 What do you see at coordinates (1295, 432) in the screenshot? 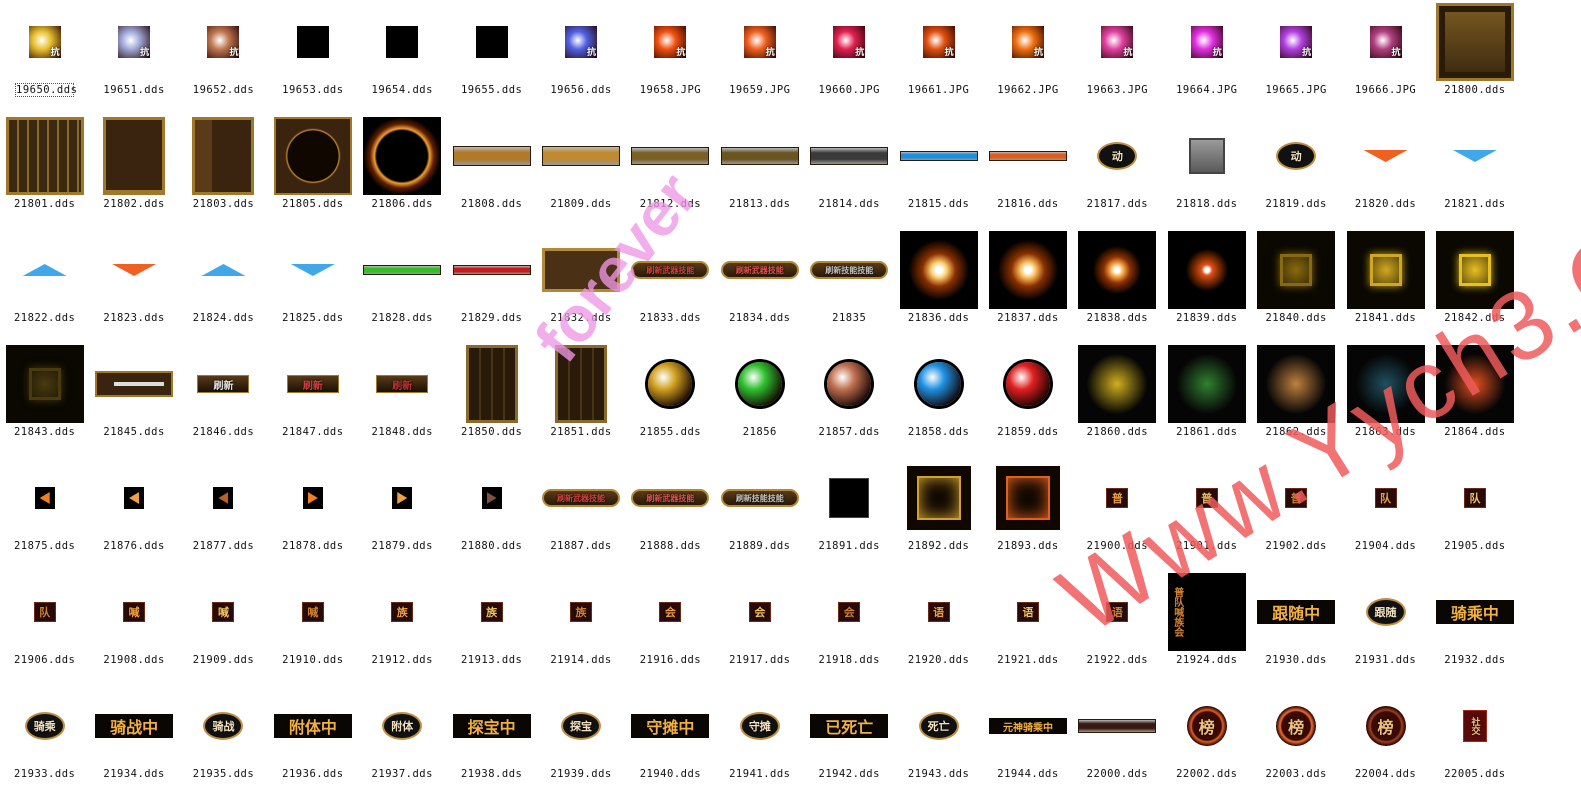
I see `file-name-label: 21862.dds` at bounding box center [1295, 432].